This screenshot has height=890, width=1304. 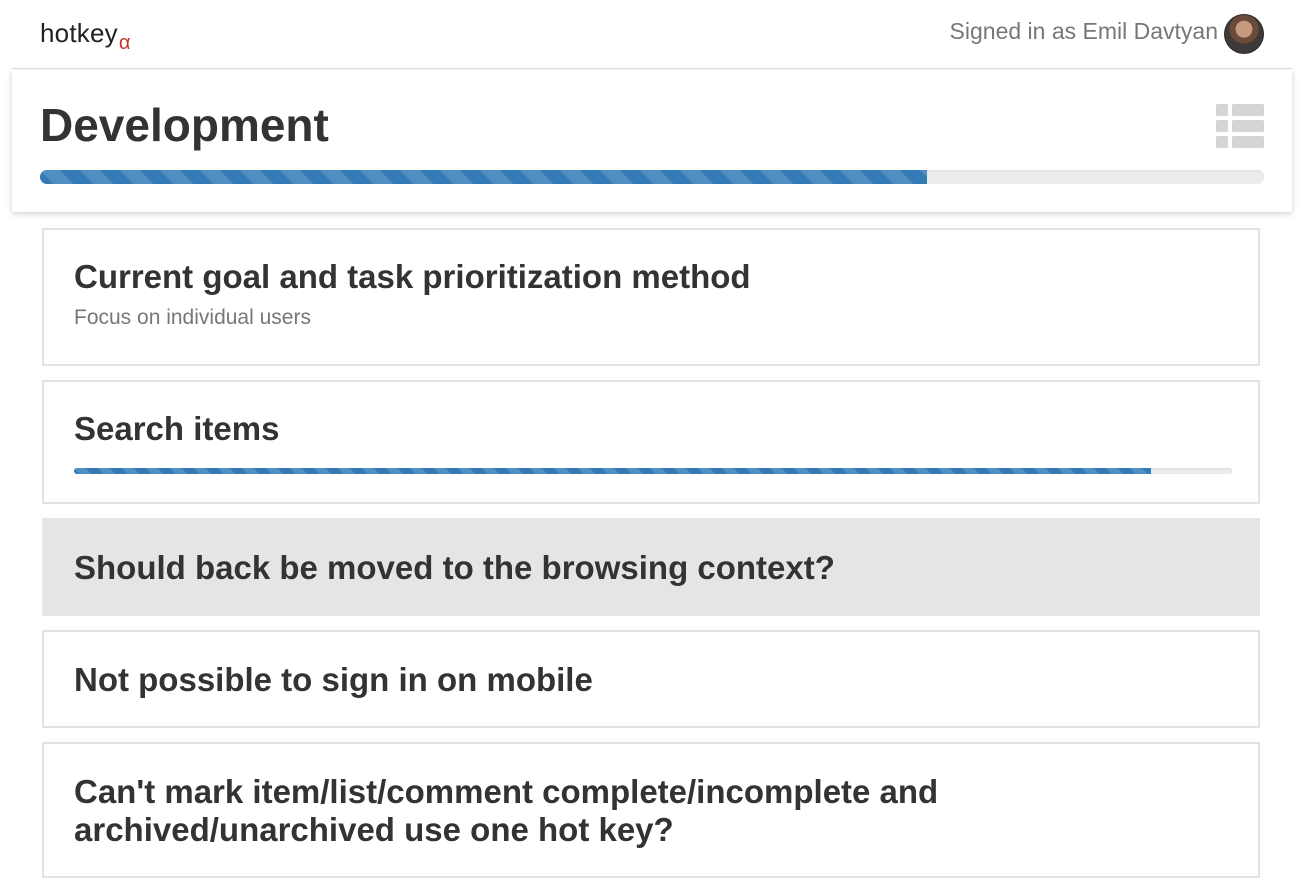 I want to click on item-progress-bar, so click(x=653, y=471).